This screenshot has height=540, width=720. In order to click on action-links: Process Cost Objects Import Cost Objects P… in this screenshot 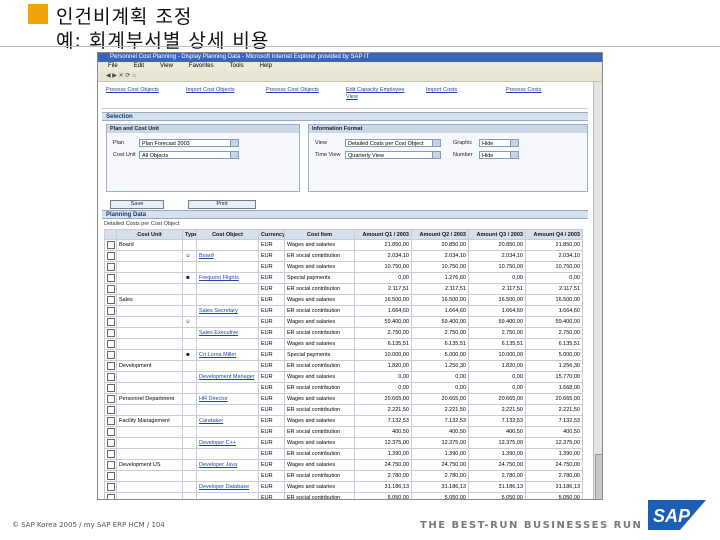, I will do `click(346, 96)`.